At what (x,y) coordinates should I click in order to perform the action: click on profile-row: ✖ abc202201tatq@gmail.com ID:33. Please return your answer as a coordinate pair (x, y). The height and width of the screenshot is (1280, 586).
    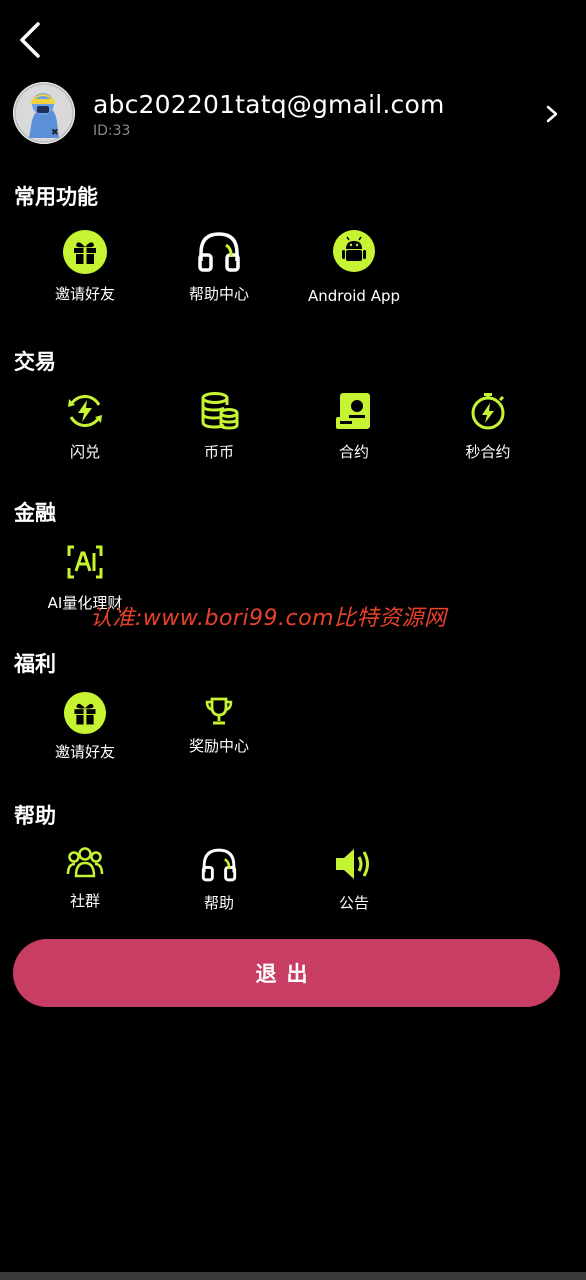
    Looking at the image, I should click on (293, 115).